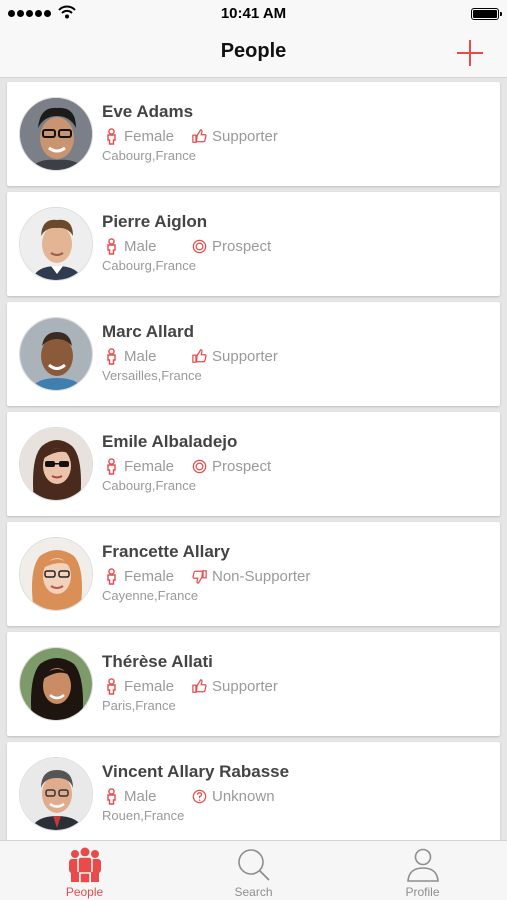  I want to click on person-name: Thérèse Allati, so click(157, 661).